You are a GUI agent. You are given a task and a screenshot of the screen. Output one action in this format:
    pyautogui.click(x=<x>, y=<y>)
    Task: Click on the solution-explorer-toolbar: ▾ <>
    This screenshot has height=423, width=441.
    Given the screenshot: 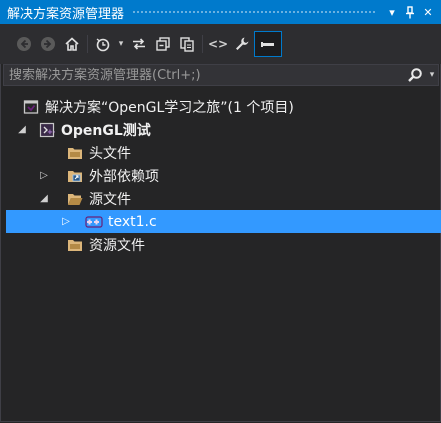 What is the action you would take?
    pyautogui.click(x=220, y=44)
    